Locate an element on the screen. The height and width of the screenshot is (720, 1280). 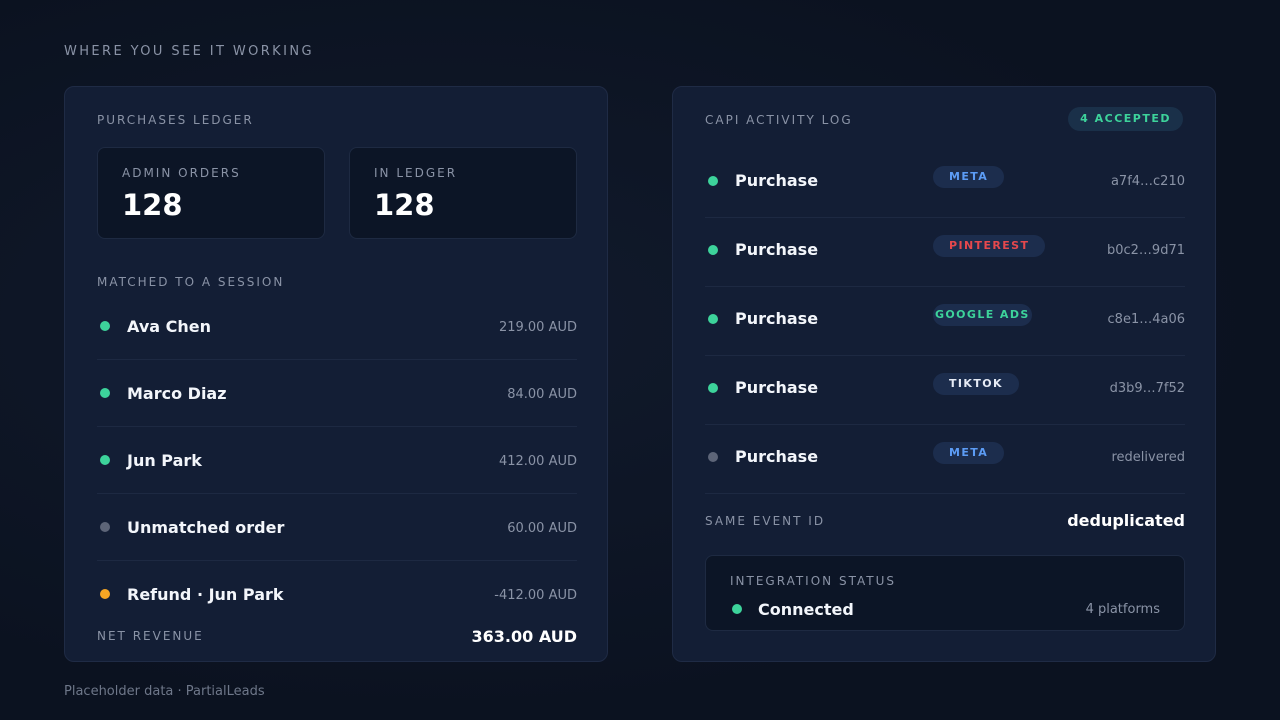
capi-title: CAPI ACTIVITY LOG is located at coordinates (779, 120).